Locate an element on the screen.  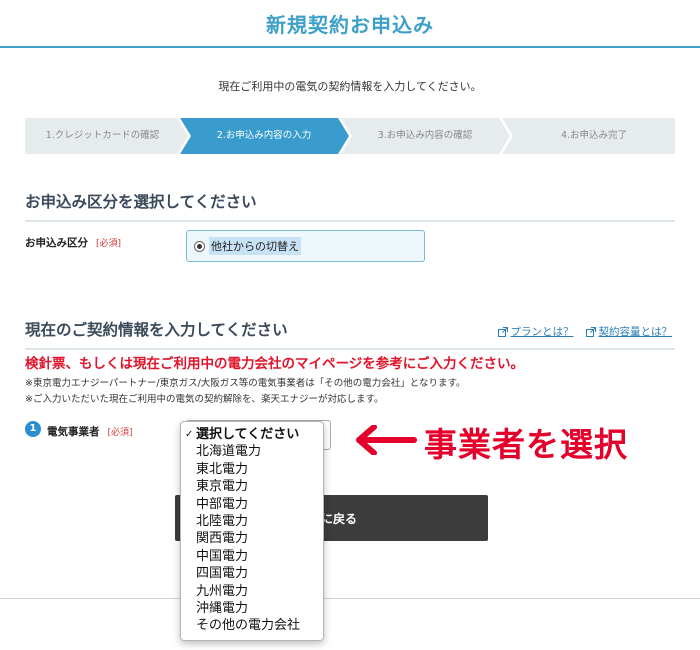
utility-provider-label: 電気事業者 [必須] is located at coordinates (90, 431).